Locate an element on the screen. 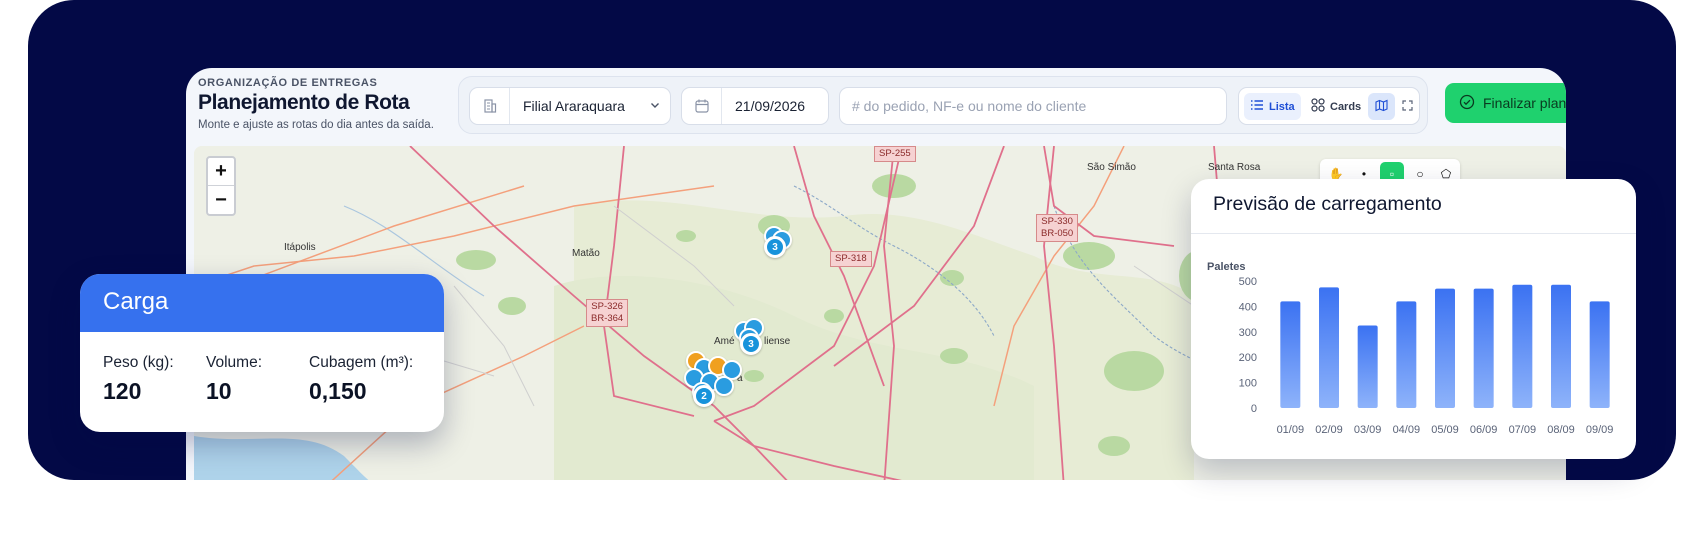 This screenshot has width=1706, height=546. x-tick-label: 02/09 is located at coordinates (1329, 430).